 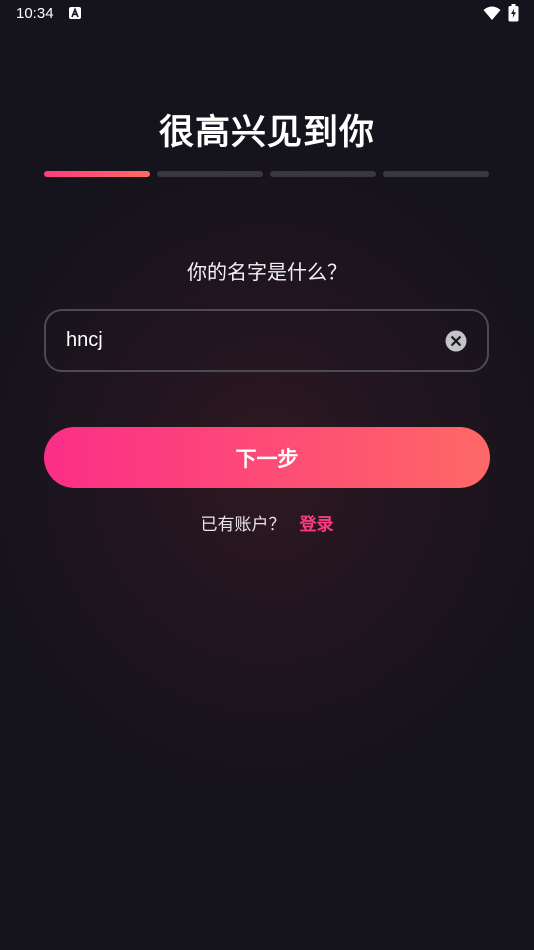 I want to click on status-time: 10:34, so click(x=35, y=13).